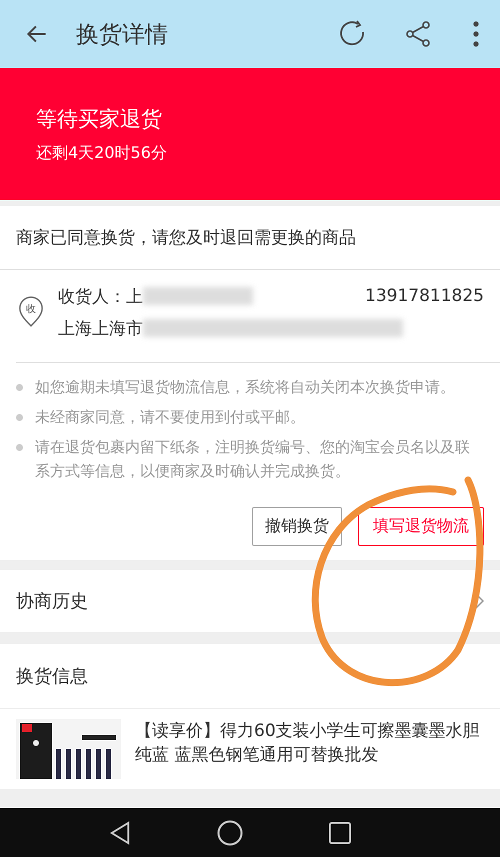 The height and width of the screenshot is (857, 500). Describe the element at coordinates (245, 387) in the screenshot. I see `tip-text: 如您逾期未填写退货物流信息，系统将自动关闭本次换货申请。` at that location.